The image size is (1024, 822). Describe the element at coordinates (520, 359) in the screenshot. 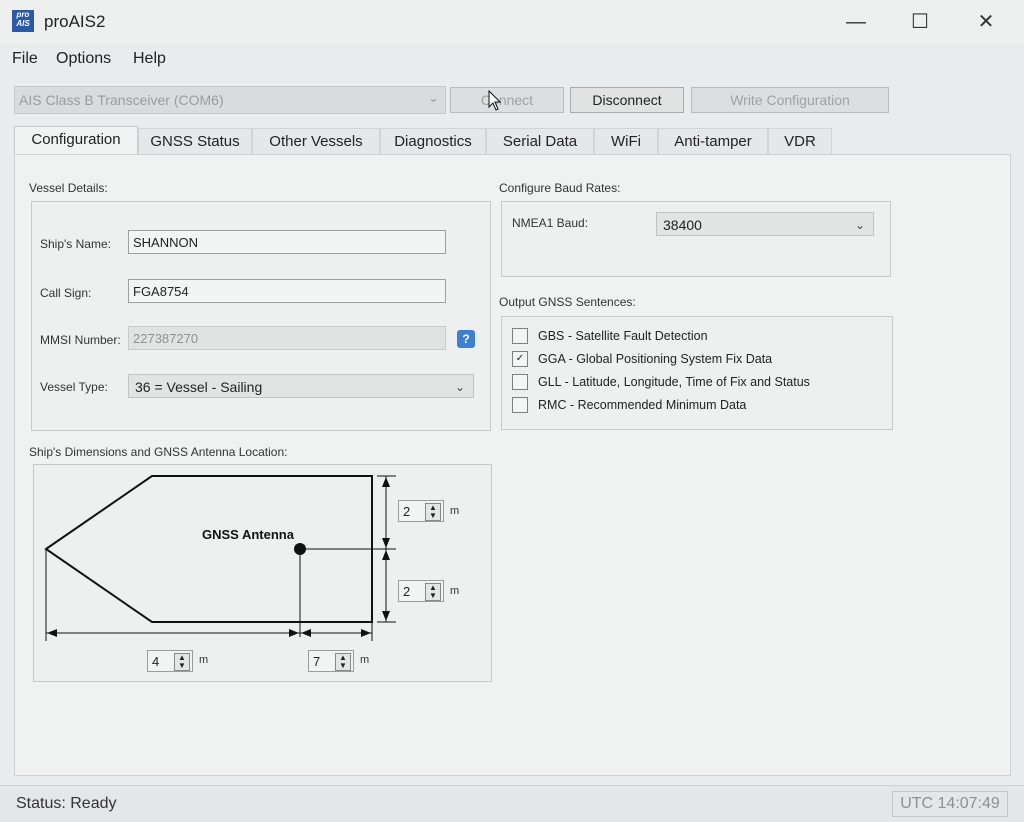

I see `gga-checkbox: ✓` at that location.